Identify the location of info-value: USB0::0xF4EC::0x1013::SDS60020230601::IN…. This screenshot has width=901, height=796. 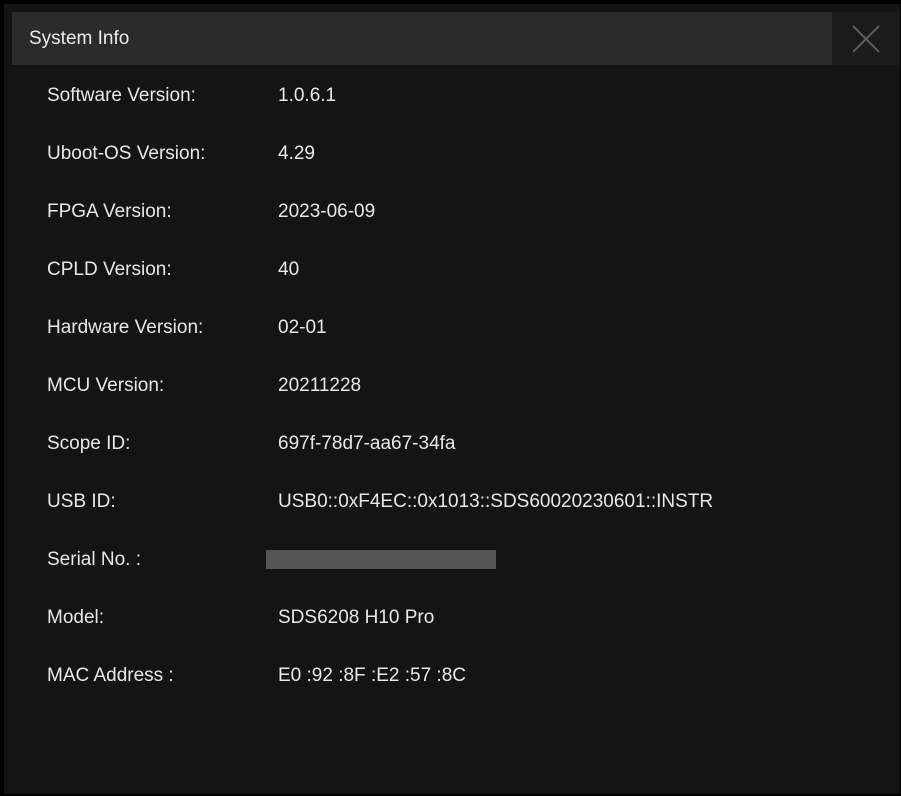
(496, 501).